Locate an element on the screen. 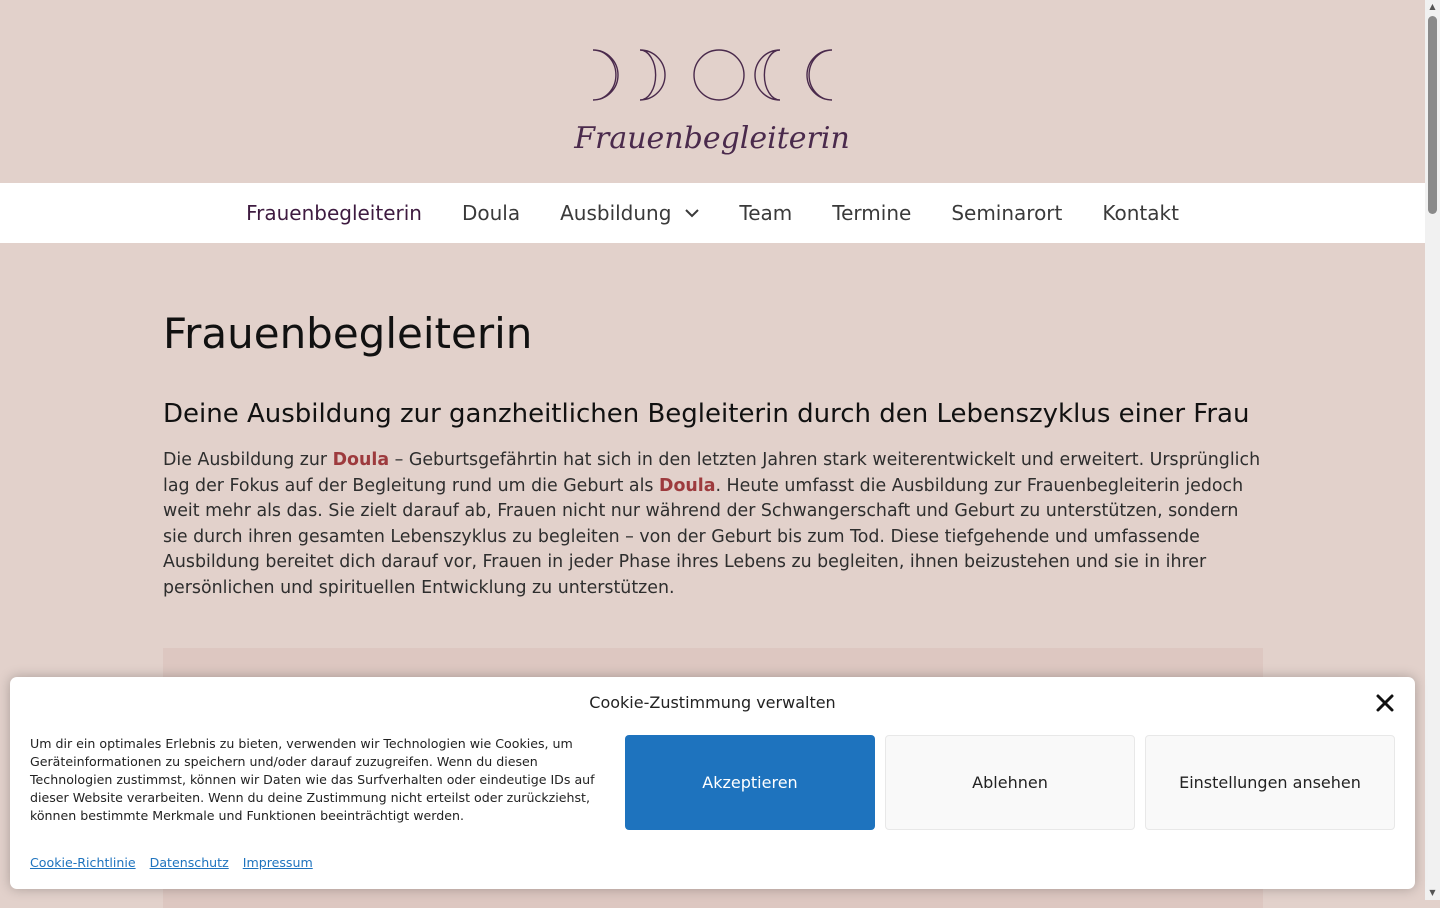 This screenshot has height=908, width=1440. nav-item-seminarort: Seminarort is located at coordinates (1006, 213).